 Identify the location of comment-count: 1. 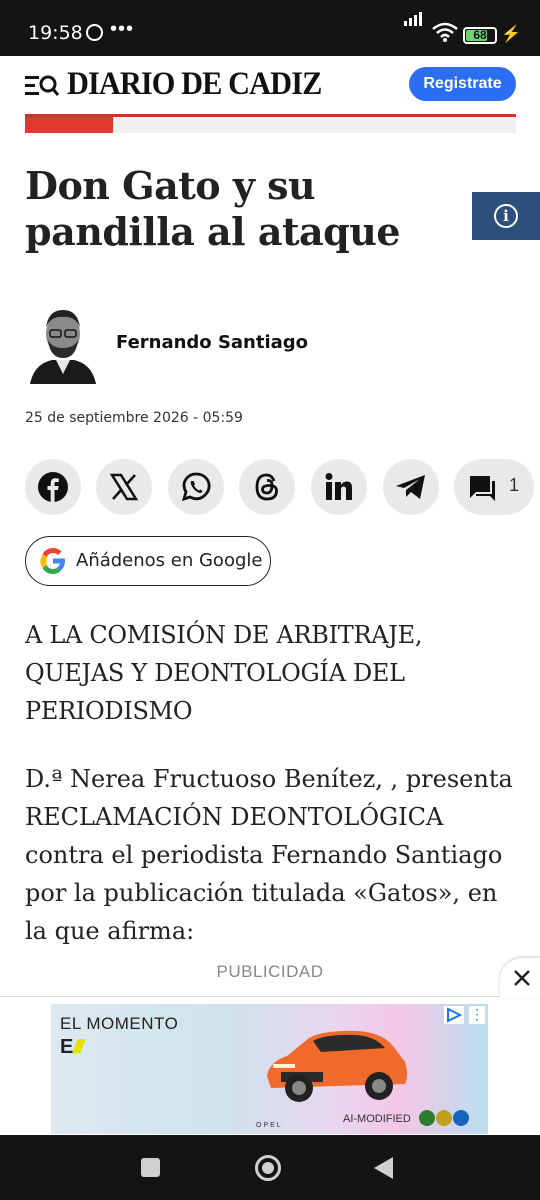
(514, 485).